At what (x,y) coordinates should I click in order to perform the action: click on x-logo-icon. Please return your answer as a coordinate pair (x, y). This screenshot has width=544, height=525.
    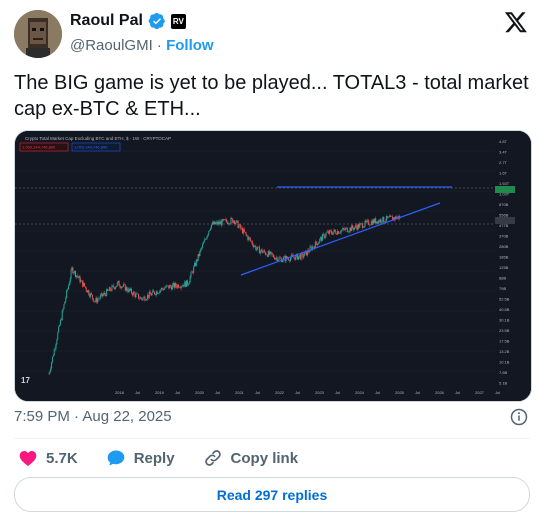
    Looking at the image, I should click on (516, 22).